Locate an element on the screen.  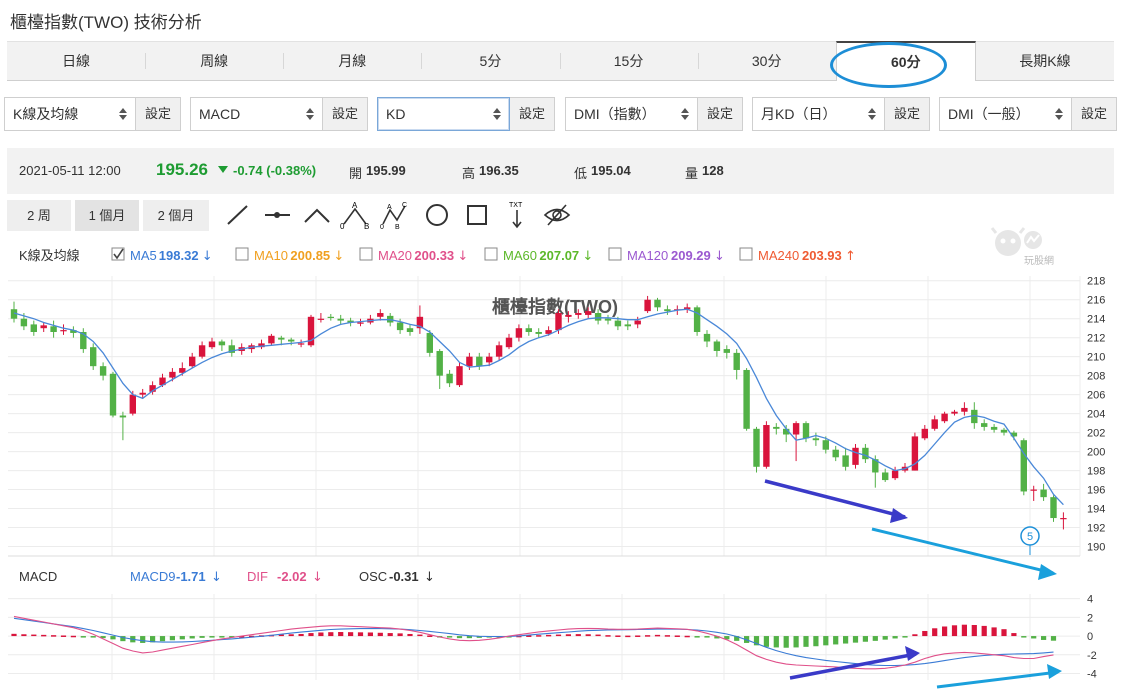
indicator-select: DMI（一般） is located at coordinates (1005, 114).